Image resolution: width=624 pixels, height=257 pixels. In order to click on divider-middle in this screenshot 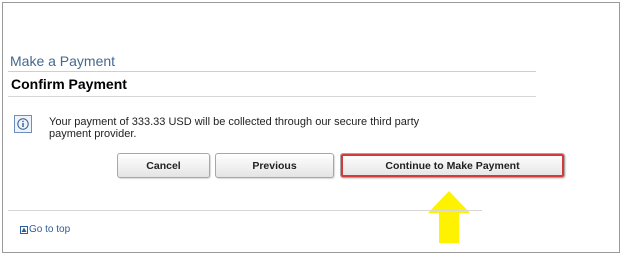, I will do `click(272, 96)`.